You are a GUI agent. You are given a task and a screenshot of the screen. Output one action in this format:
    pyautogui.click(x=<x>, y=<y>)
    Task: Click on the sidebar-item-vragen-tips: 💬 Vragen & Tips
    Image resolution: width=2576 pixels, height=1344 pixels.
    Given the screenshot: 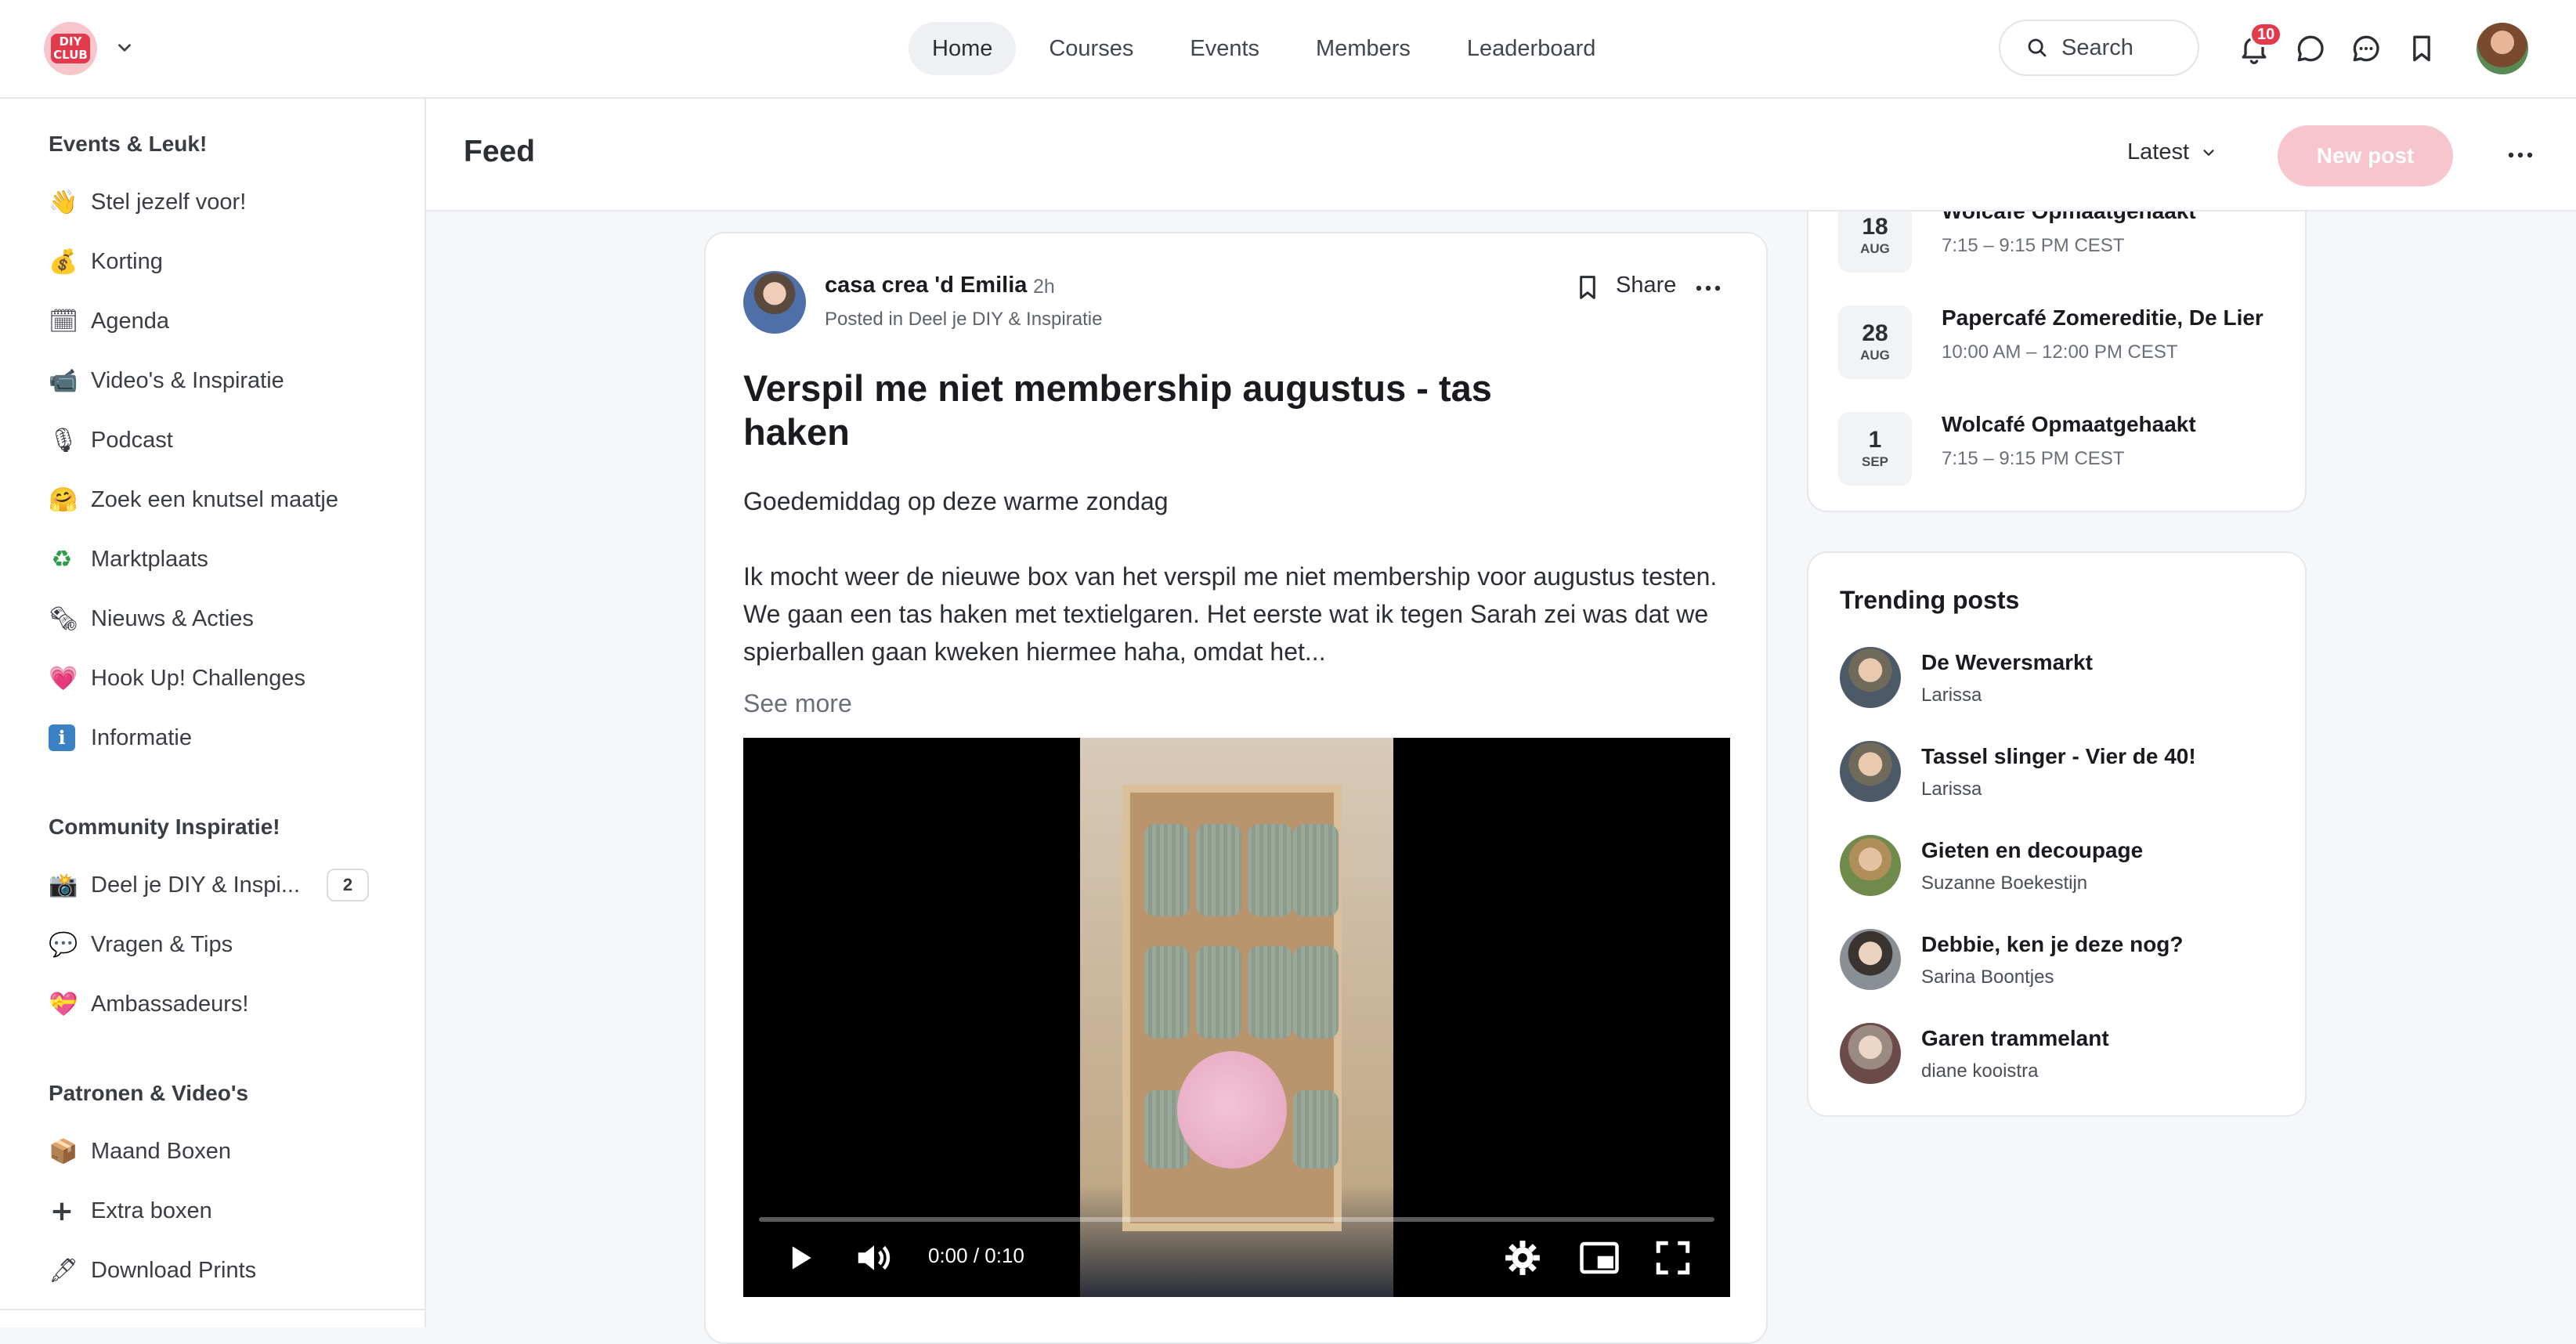 What is the action you would take?
    pyautogui.click(x=141, y=944)
    